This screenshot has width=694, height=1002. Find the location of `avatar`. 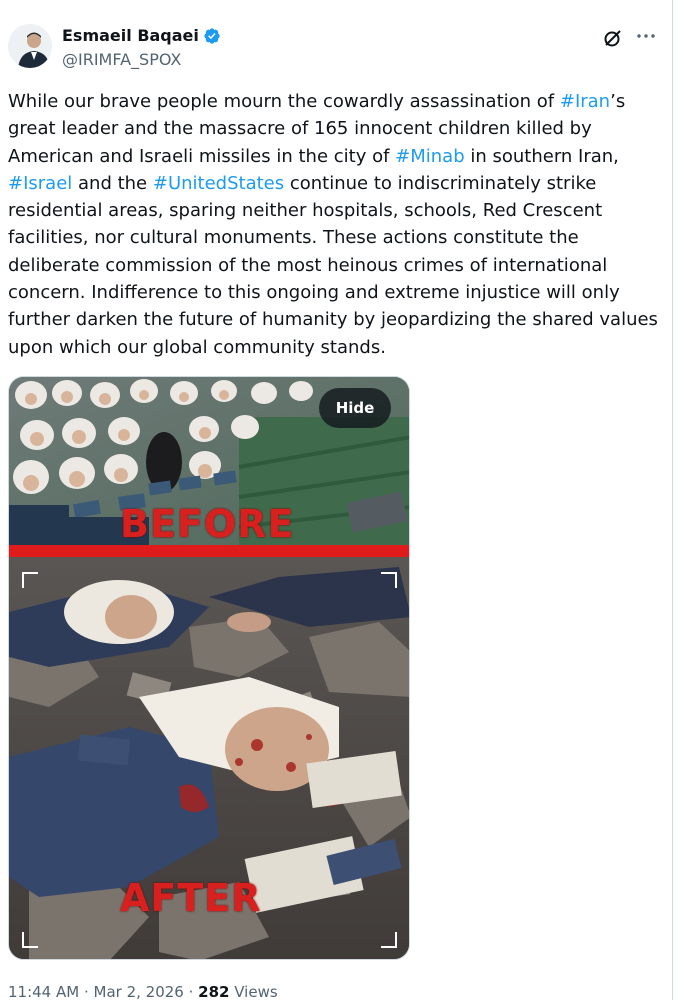

avatar is located at coordinates (30, 46).